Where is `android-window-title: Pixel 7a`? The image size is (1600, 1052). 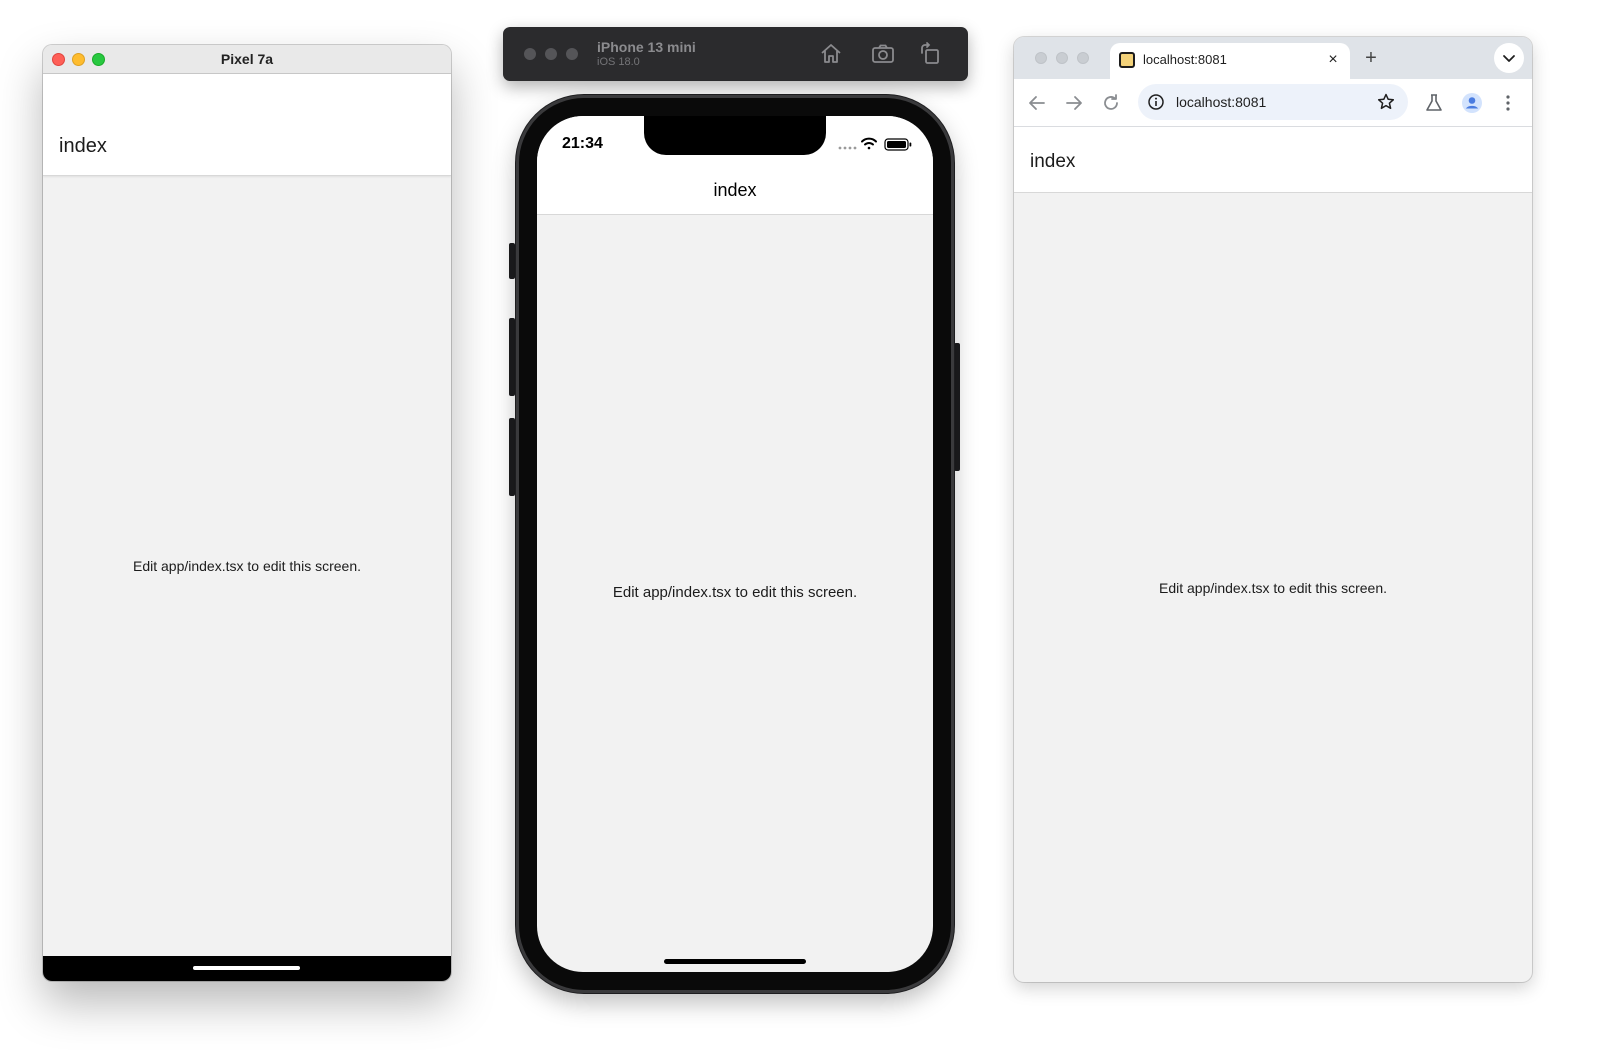 android-window-title: Pixel 7a is located at coordinates (247, 59).